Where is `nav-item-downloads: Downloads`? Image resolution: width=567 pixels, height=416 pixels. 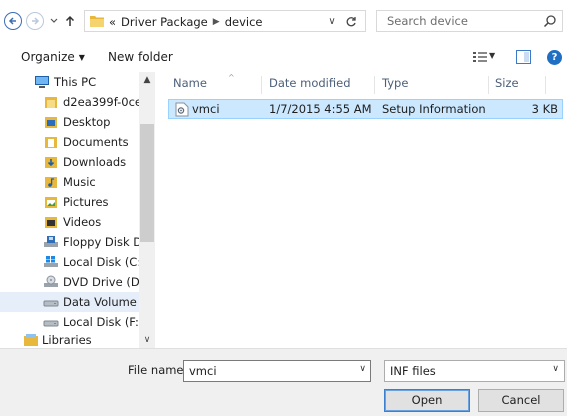
nav-item-downloads: Downloads is located at coordinates (70, 162).